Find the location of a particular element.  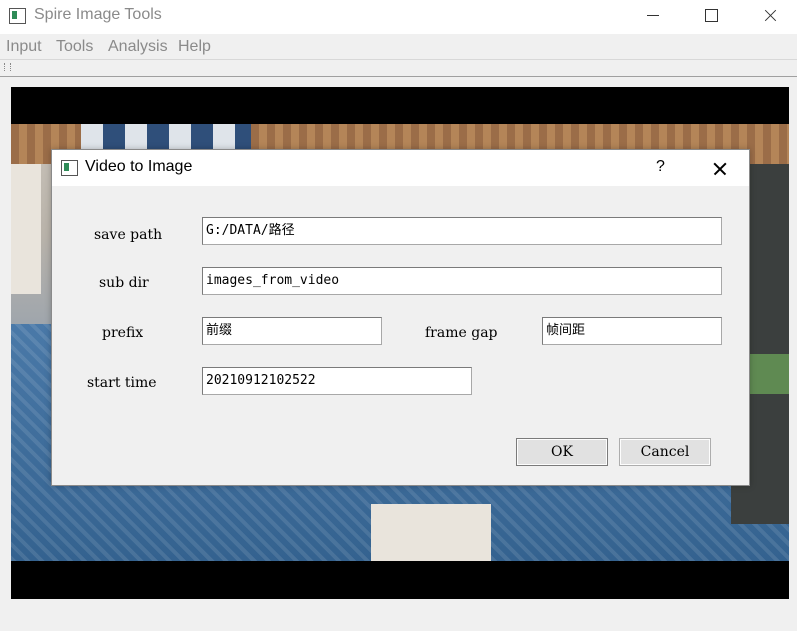

menu-bar: Input Tools Analysis Help is located at coordinates (398, 46).